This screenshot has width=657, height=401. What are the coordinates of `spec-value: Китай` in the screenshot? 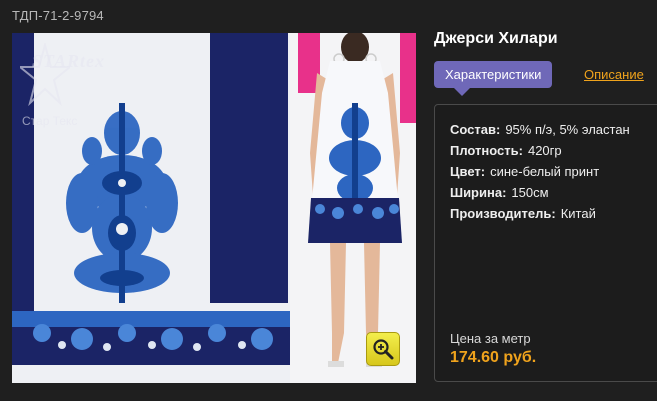 It's located at (578, 213).